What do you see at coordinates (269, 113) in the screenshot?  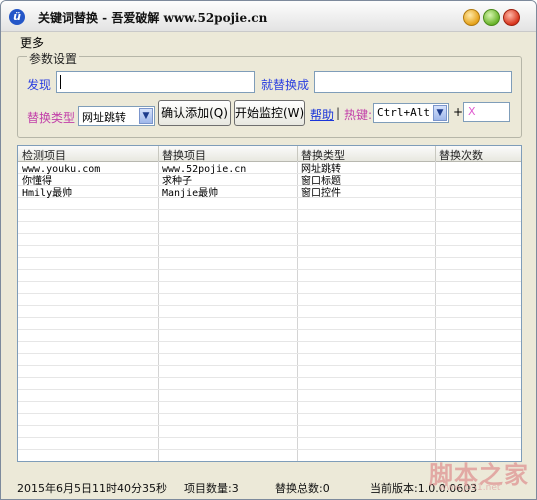 I see `start-monitor-button: 开始监控(W)` at bounding box center [269, 113].